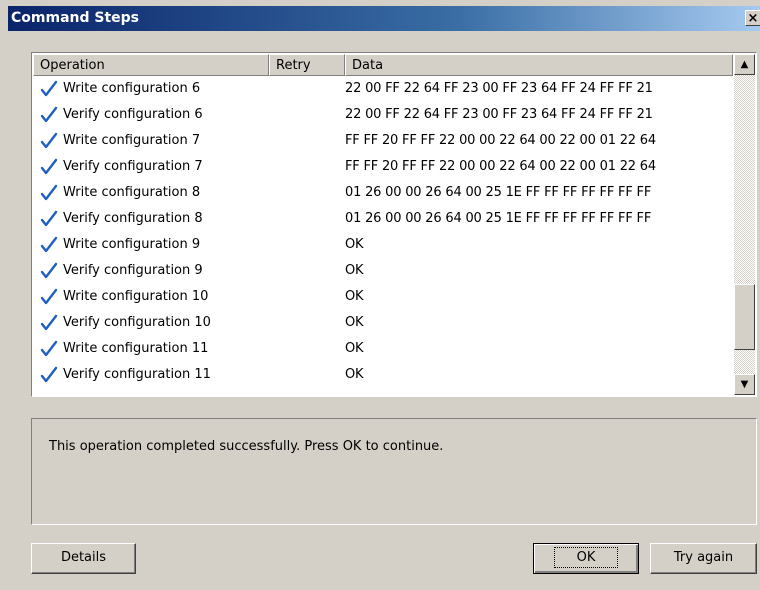 The image size is (760, 590). Describe the element at coordinates (133, 218) in the screenshot. I see `operation-cell: Verify configuration 8` at that location.